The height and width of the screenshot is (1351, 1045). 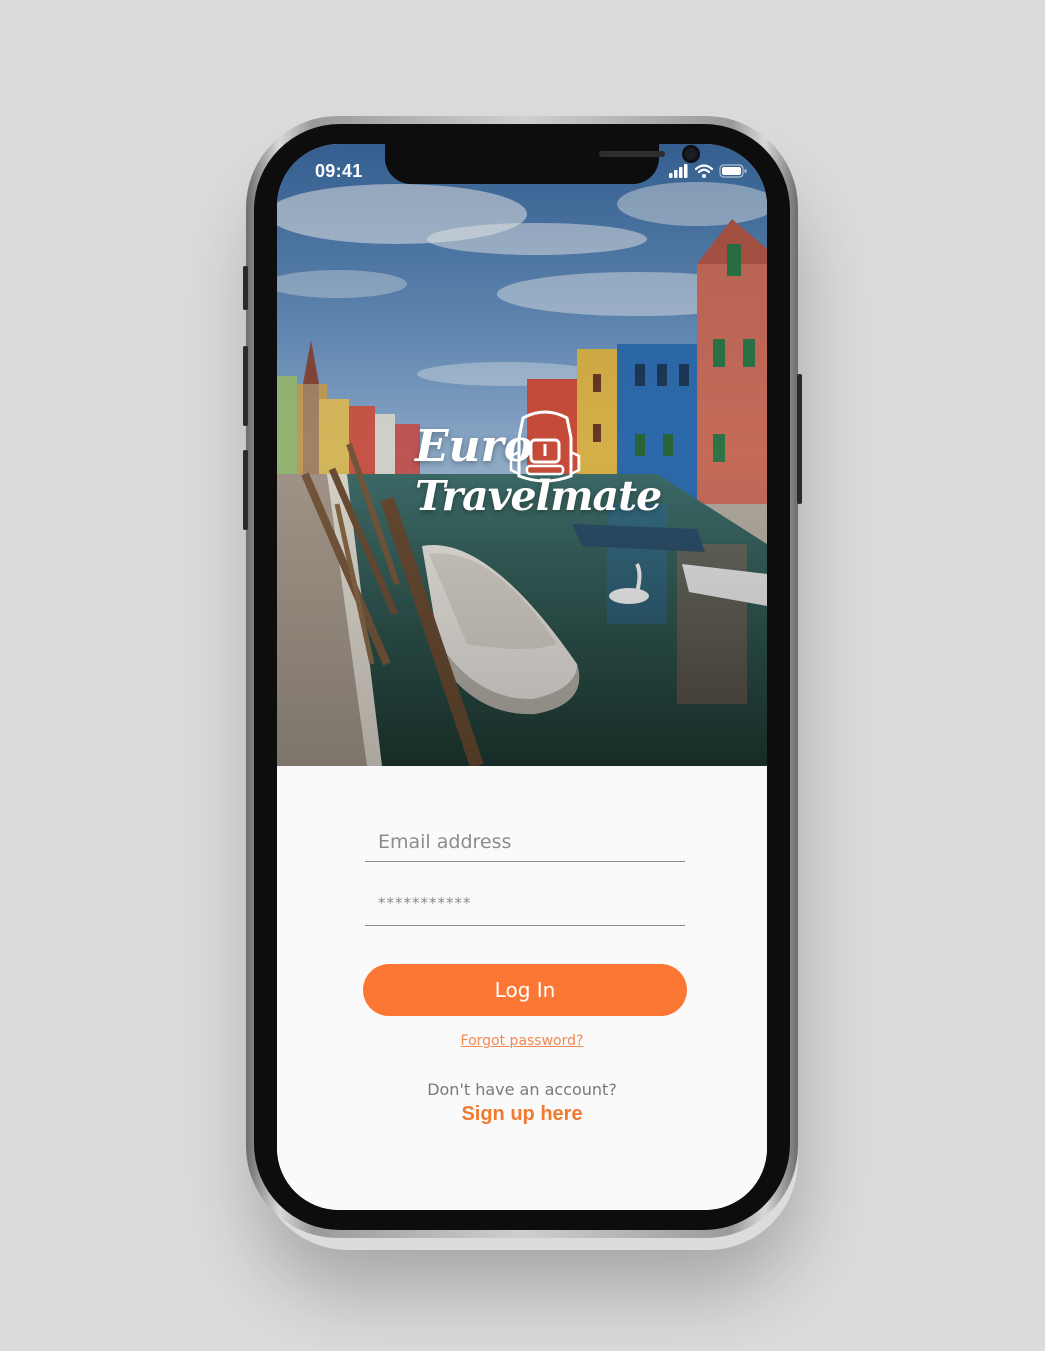 What do you see at coordinates (678, 171) in the screenshot?
I see `signal-icon` at bounding box center [678, 171].